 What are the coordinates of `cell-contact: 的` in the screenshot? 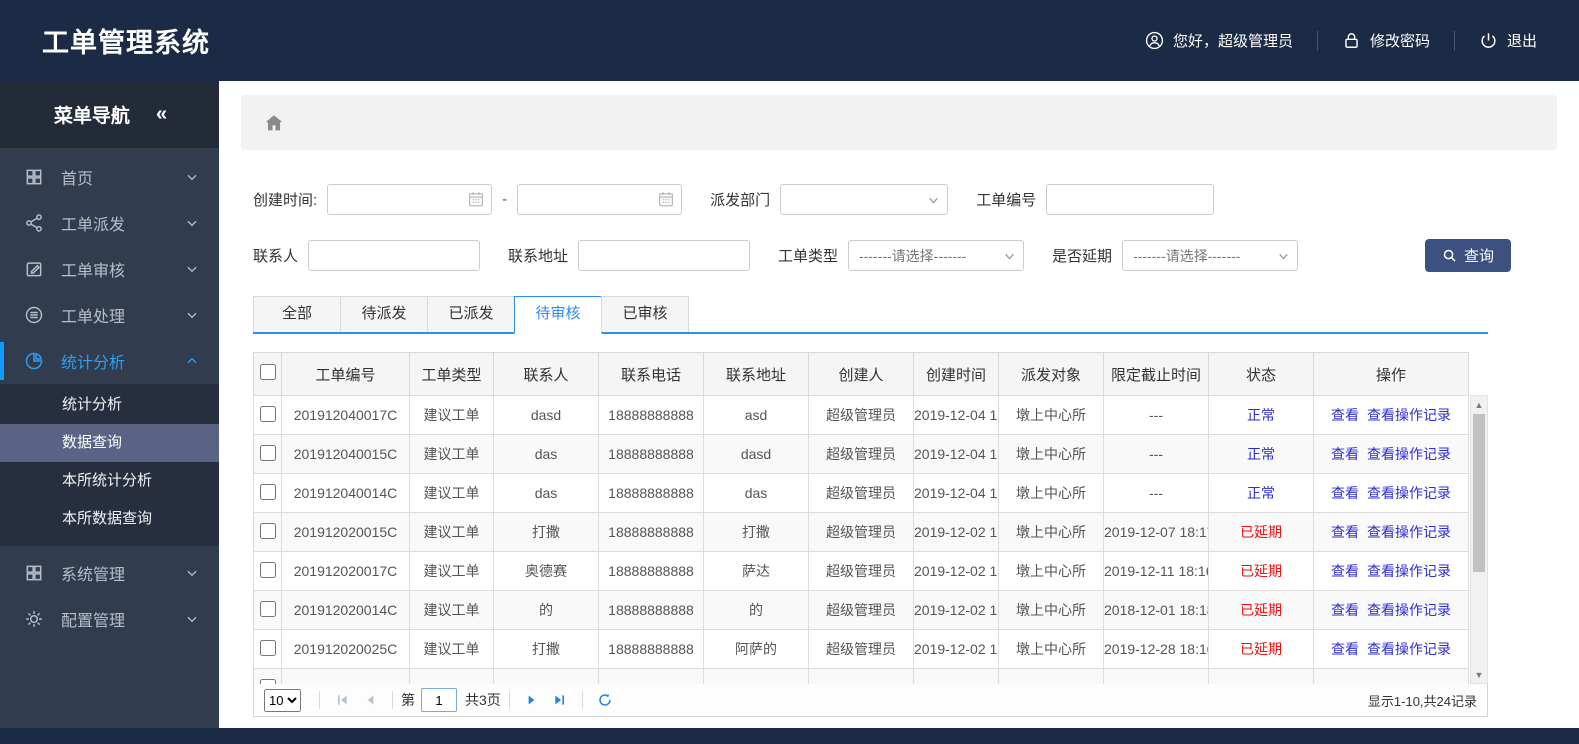 It's located at (546, 610).